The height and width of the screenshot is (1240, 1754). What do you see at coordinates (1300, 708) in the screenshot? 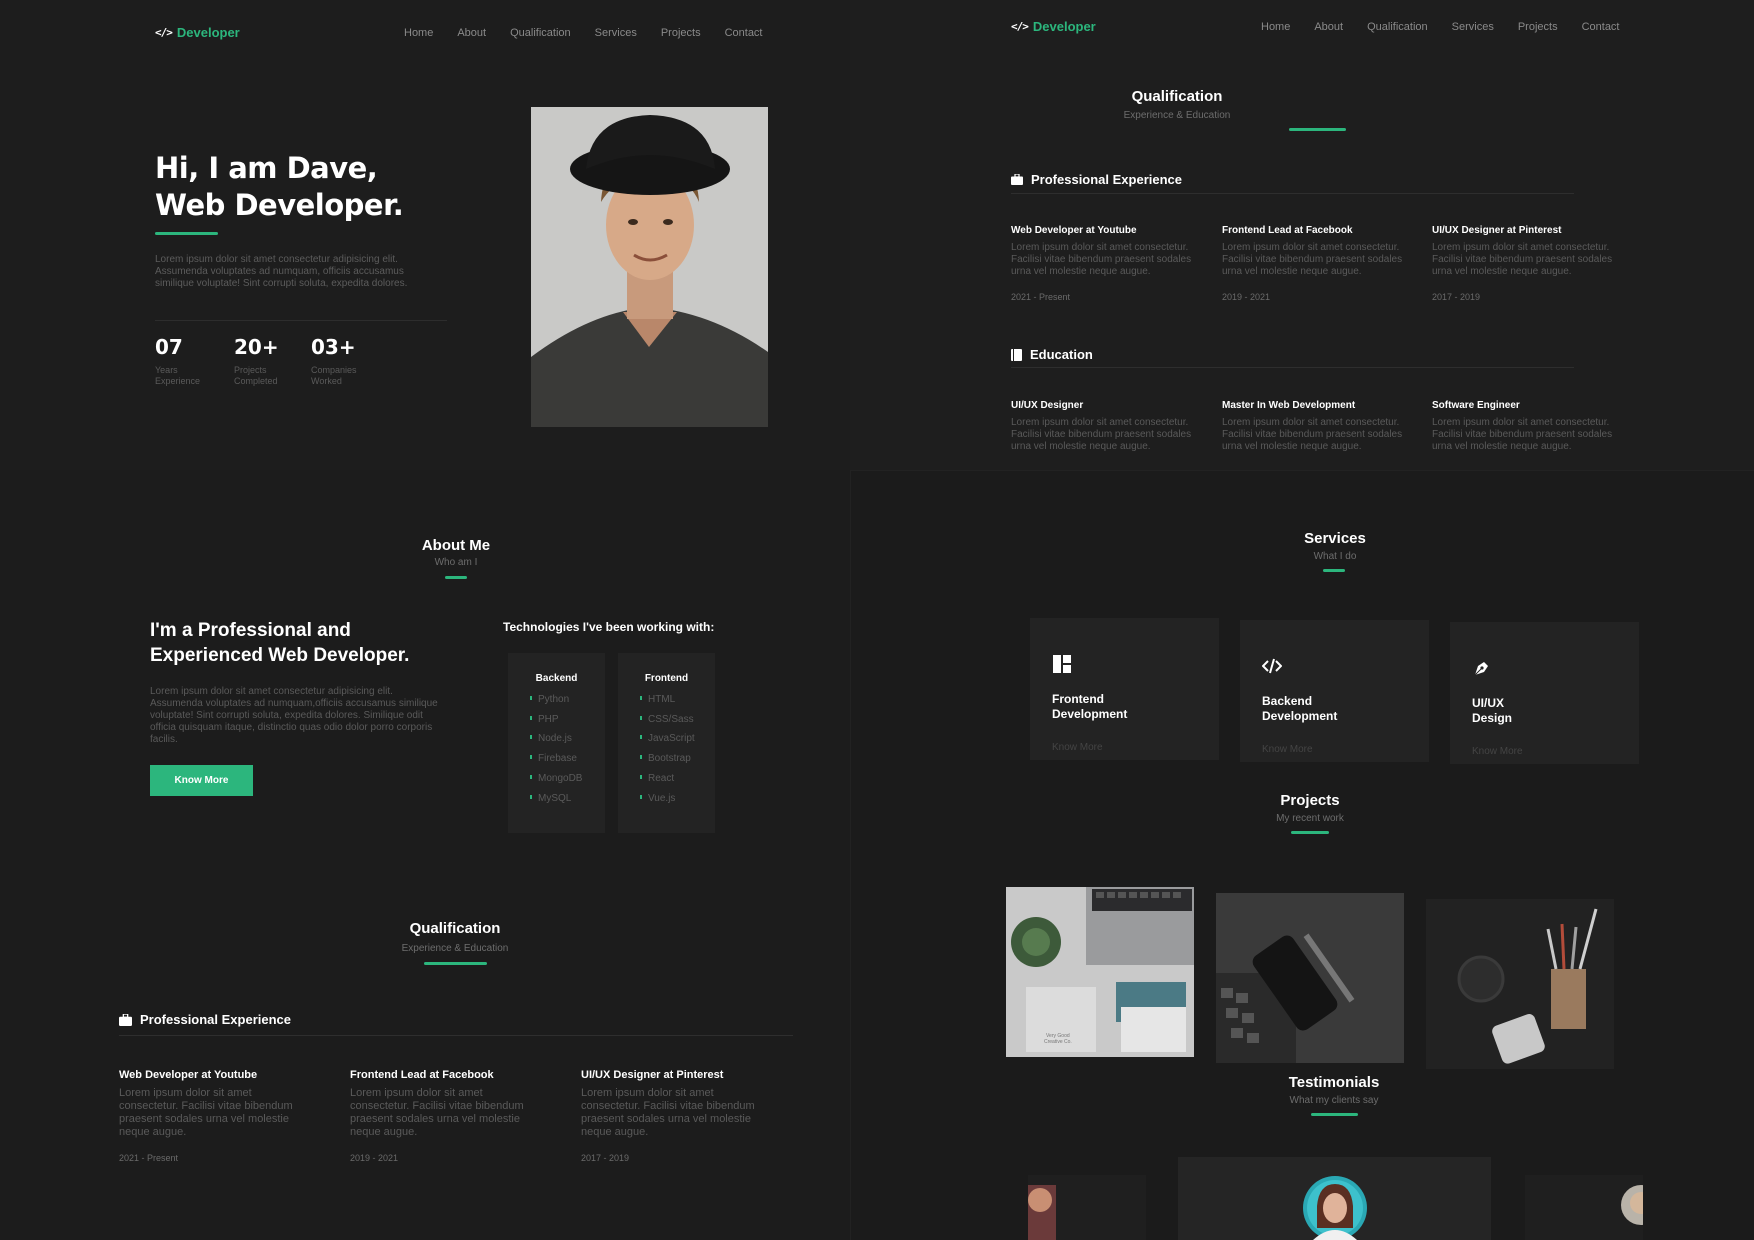
I see `service-title: Backend Development` at bounding box center [1300, 708].